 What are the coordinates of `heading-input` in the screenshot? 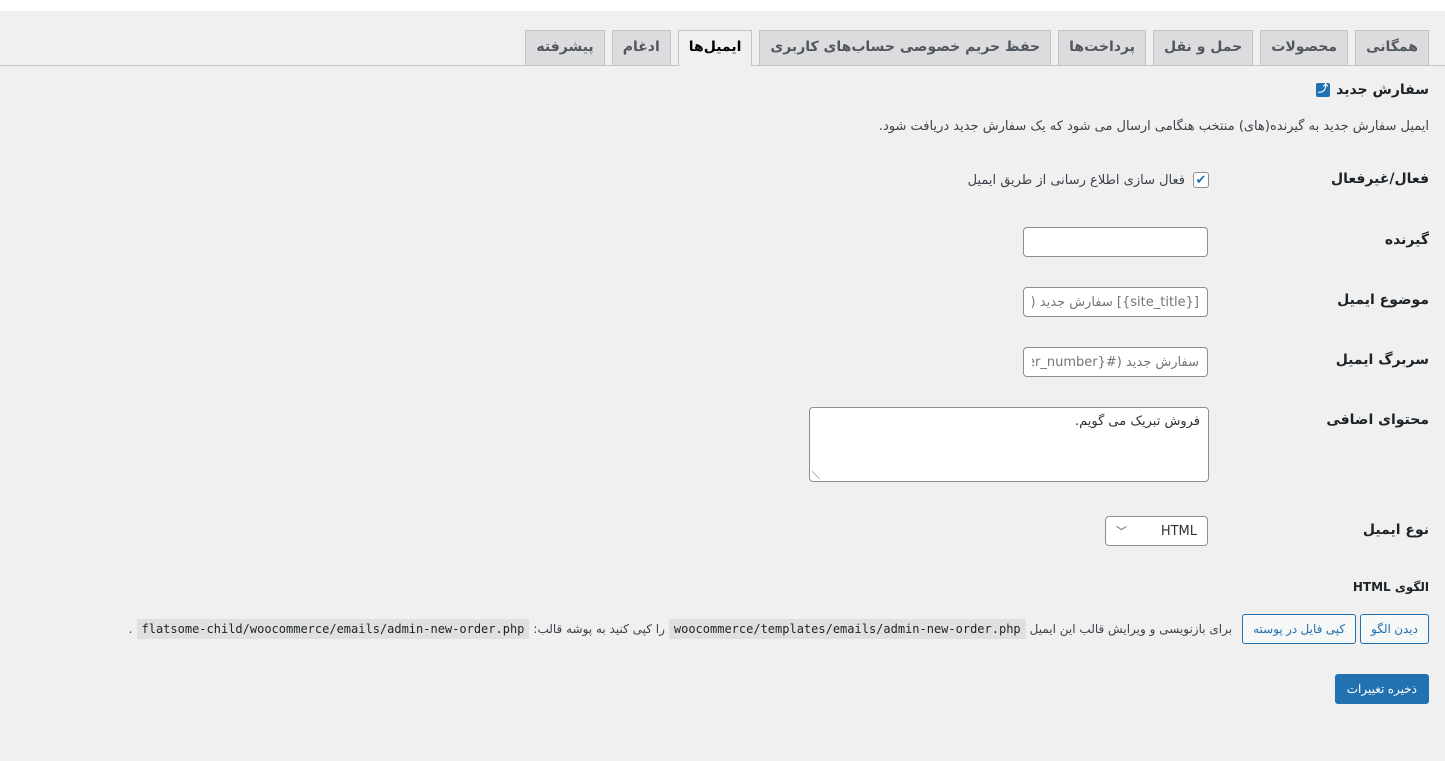 It's located at (1115, 362).